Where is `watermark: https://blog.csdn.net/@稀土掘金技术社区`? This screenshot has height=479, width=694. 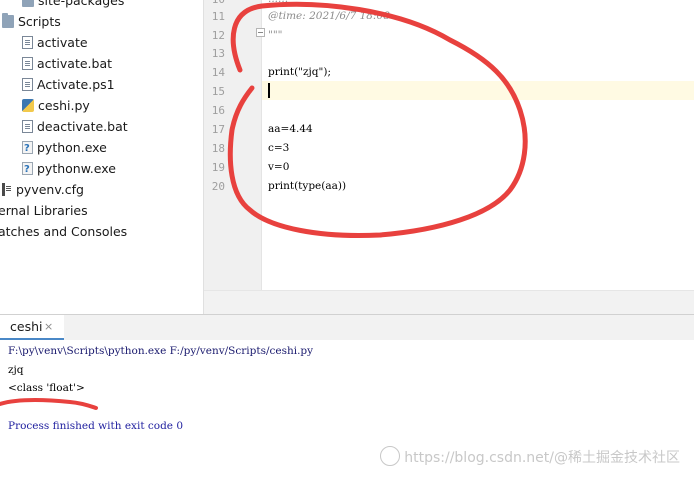
watermark: https://blog.csdn.net/@稀土掘金技术社区 is located at coordinates (530, 456).